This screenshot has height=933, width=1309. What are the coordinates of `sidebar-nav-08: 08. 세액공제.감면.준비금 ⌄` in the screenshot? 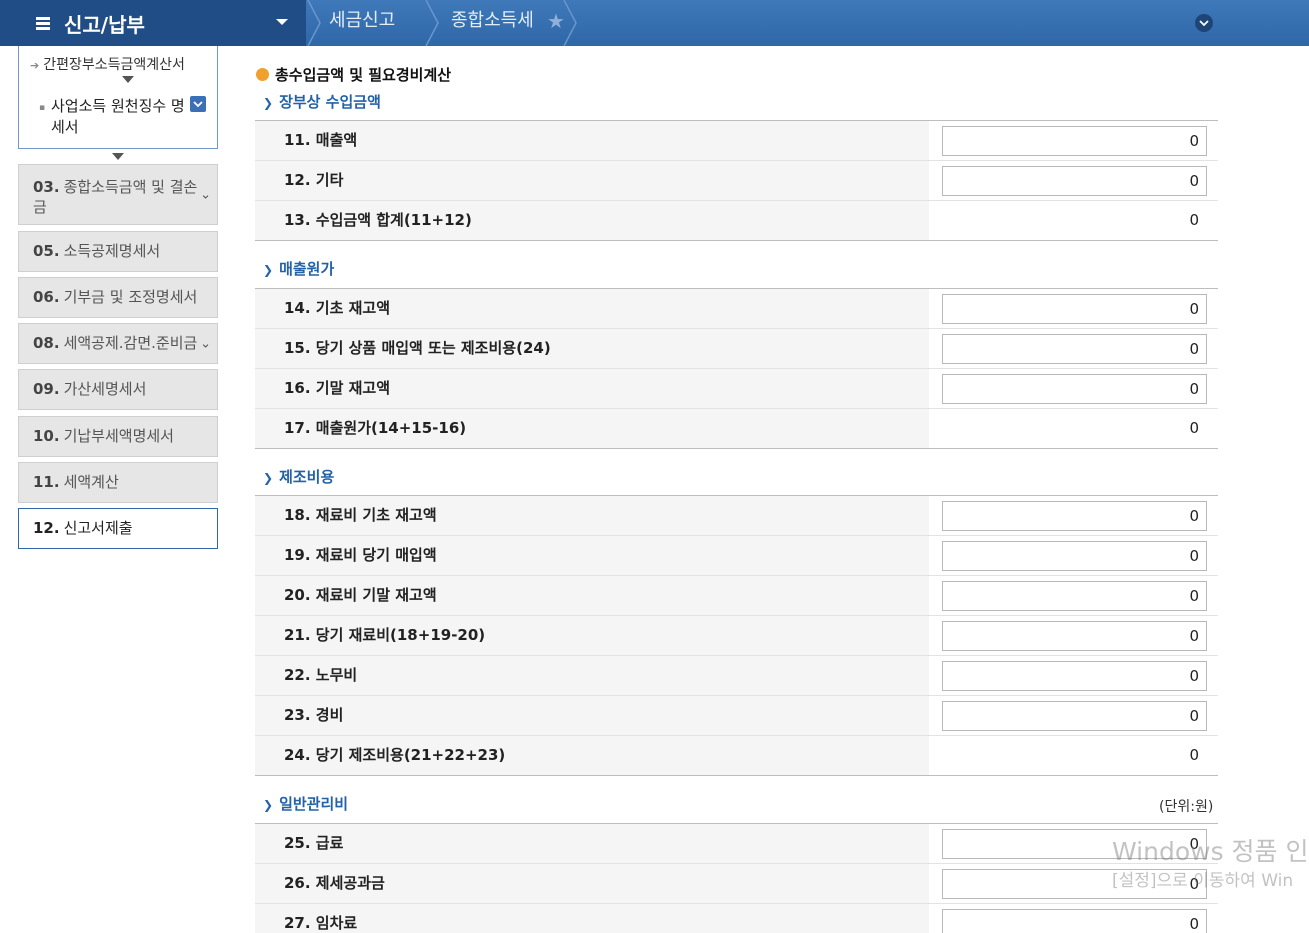 It's located at (118, 343).